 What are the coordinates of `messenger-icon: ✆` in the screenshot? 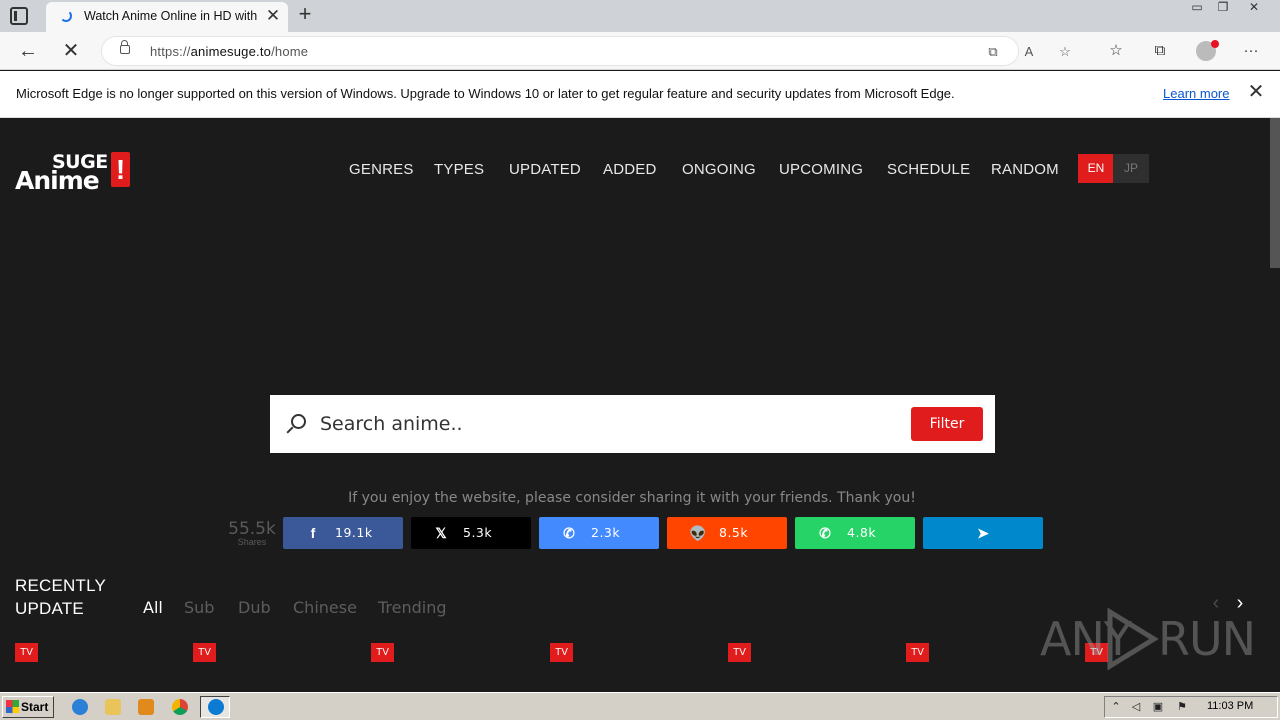 It's located at (569, 533).